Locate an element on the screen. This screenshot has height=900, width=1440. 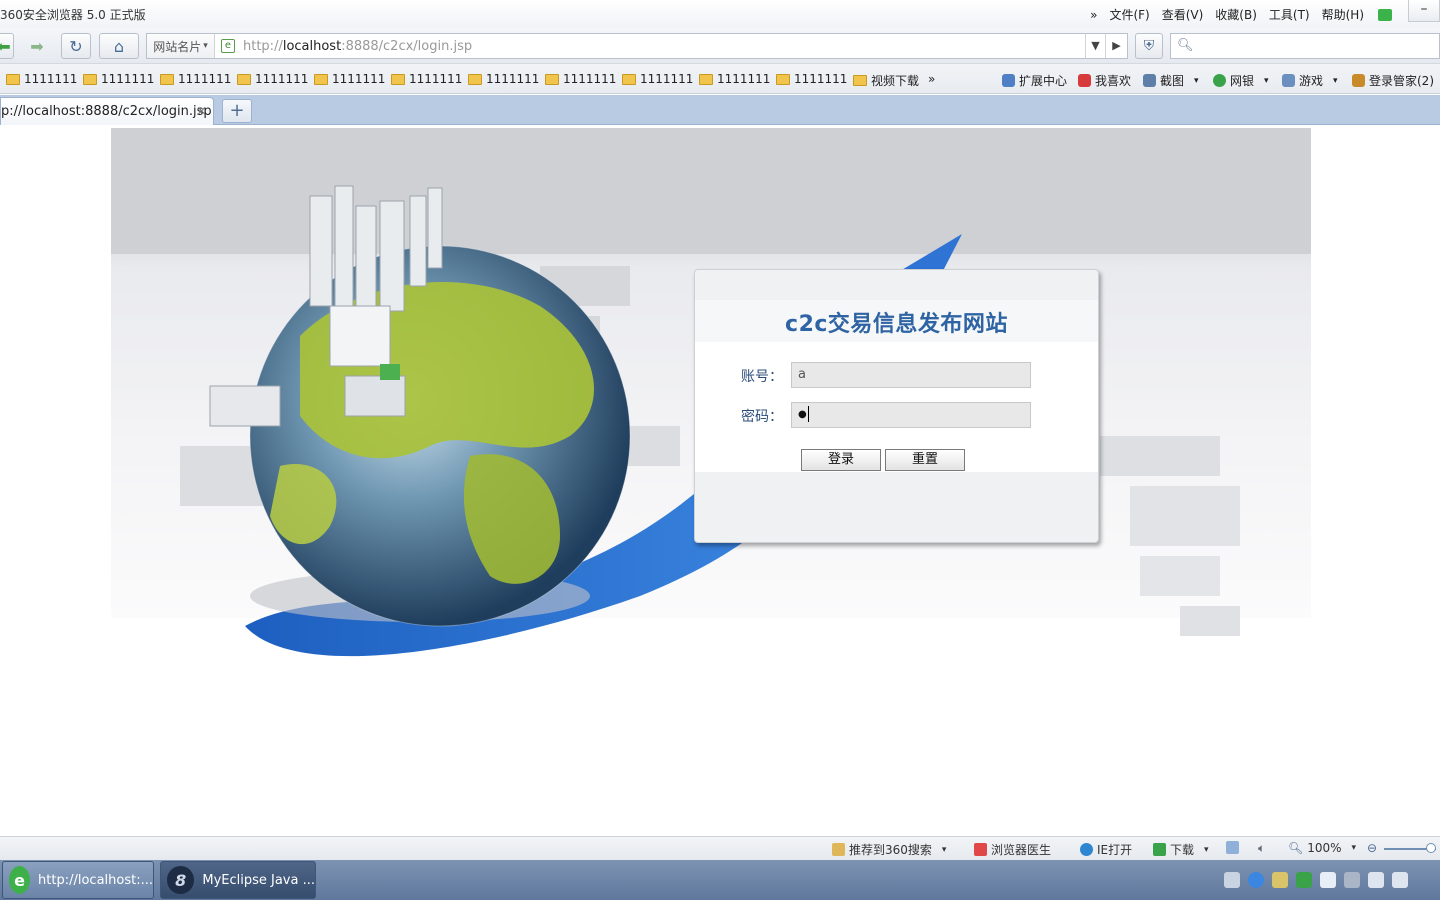
skin-icon is located at coordinates (1385, 14).